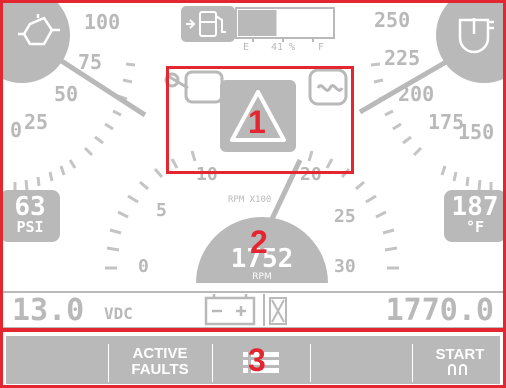 Image resolution: width=506 pixels, height=388 pixels. What do you see at coordinates (257, 122) in the screenshot?
I see `callout-number-1: 1` at bounding box center [257, 122].